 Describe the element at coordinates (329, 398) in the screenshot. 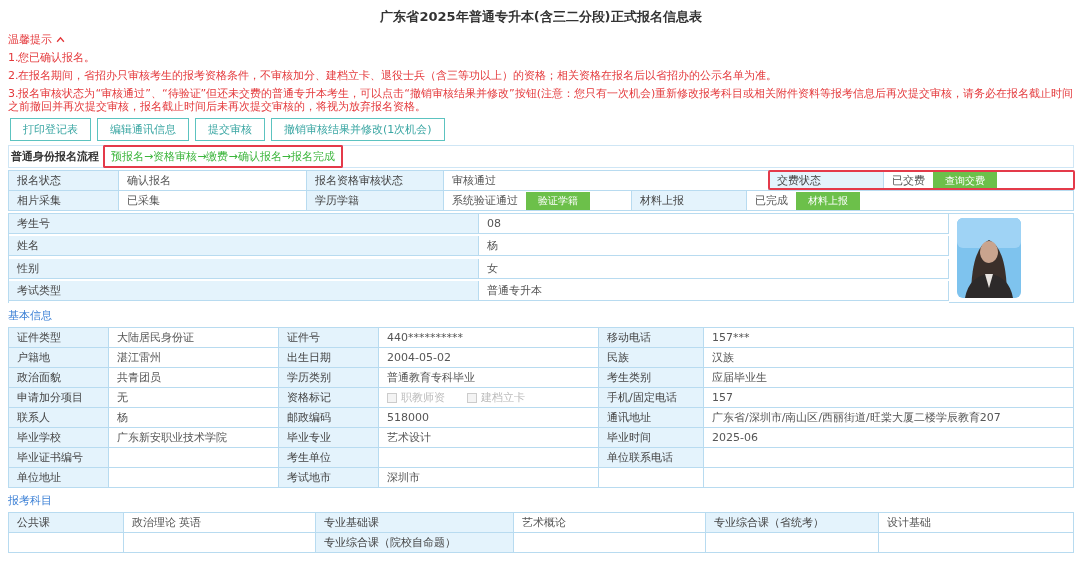

I see `field-label: 资格标记` at that location.